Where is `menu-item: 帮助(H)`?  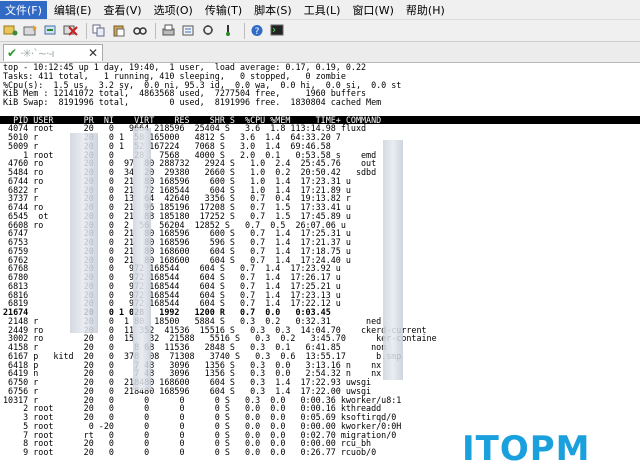
menu-item: 帮助(H) is located at coordinates (425, 10).